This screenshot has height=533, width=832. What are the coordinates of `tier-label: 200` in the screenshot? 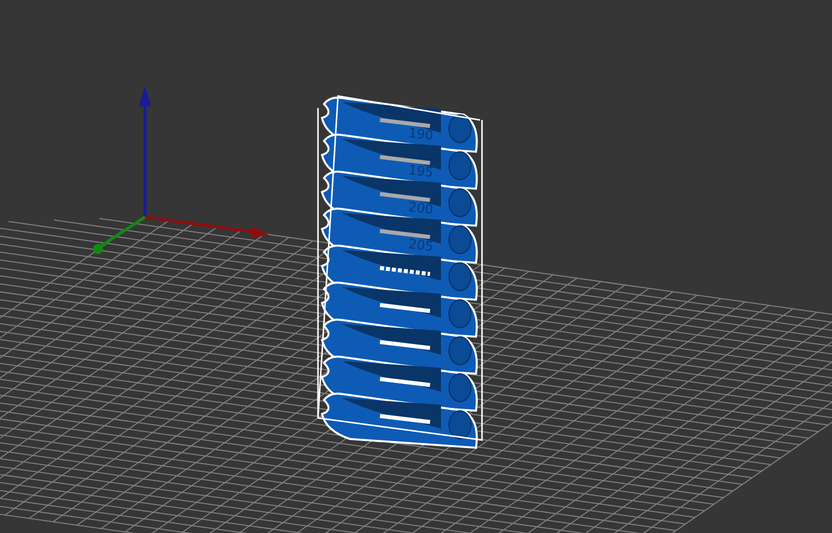 It's located at (421, 209).